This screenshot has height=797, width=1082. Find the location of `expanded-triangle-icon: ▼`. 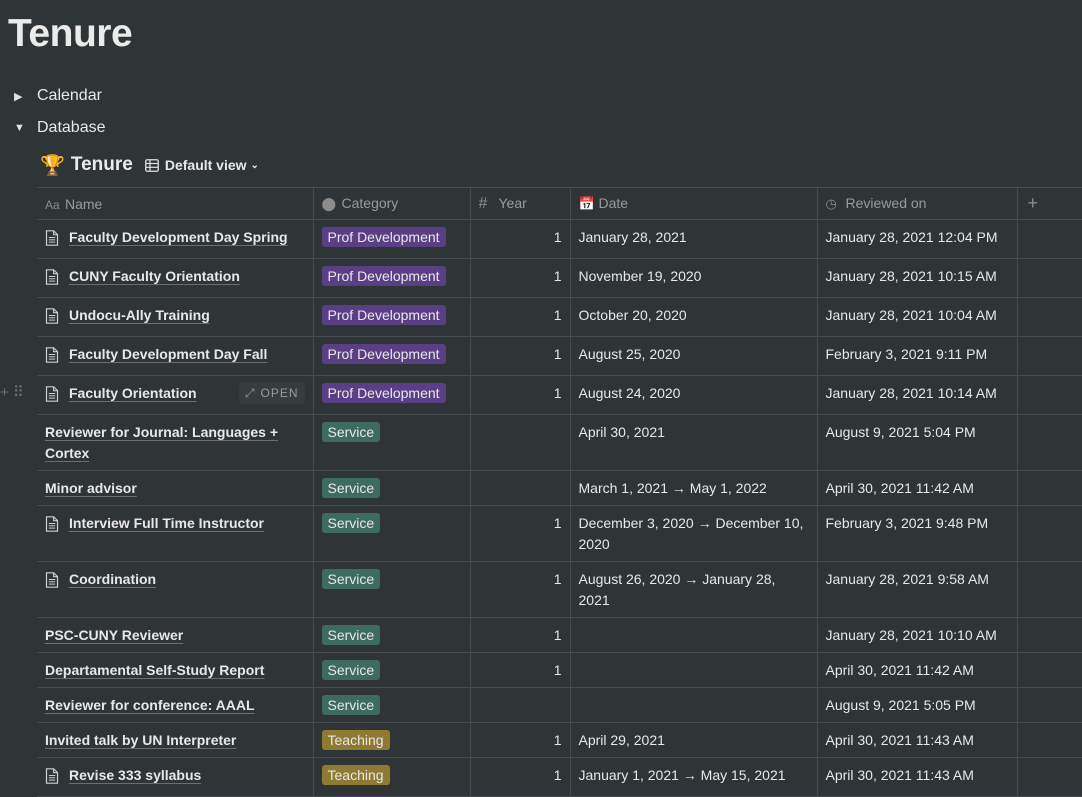

expanded-triangle-icon: ▼ is located at coordinates (19, 128).